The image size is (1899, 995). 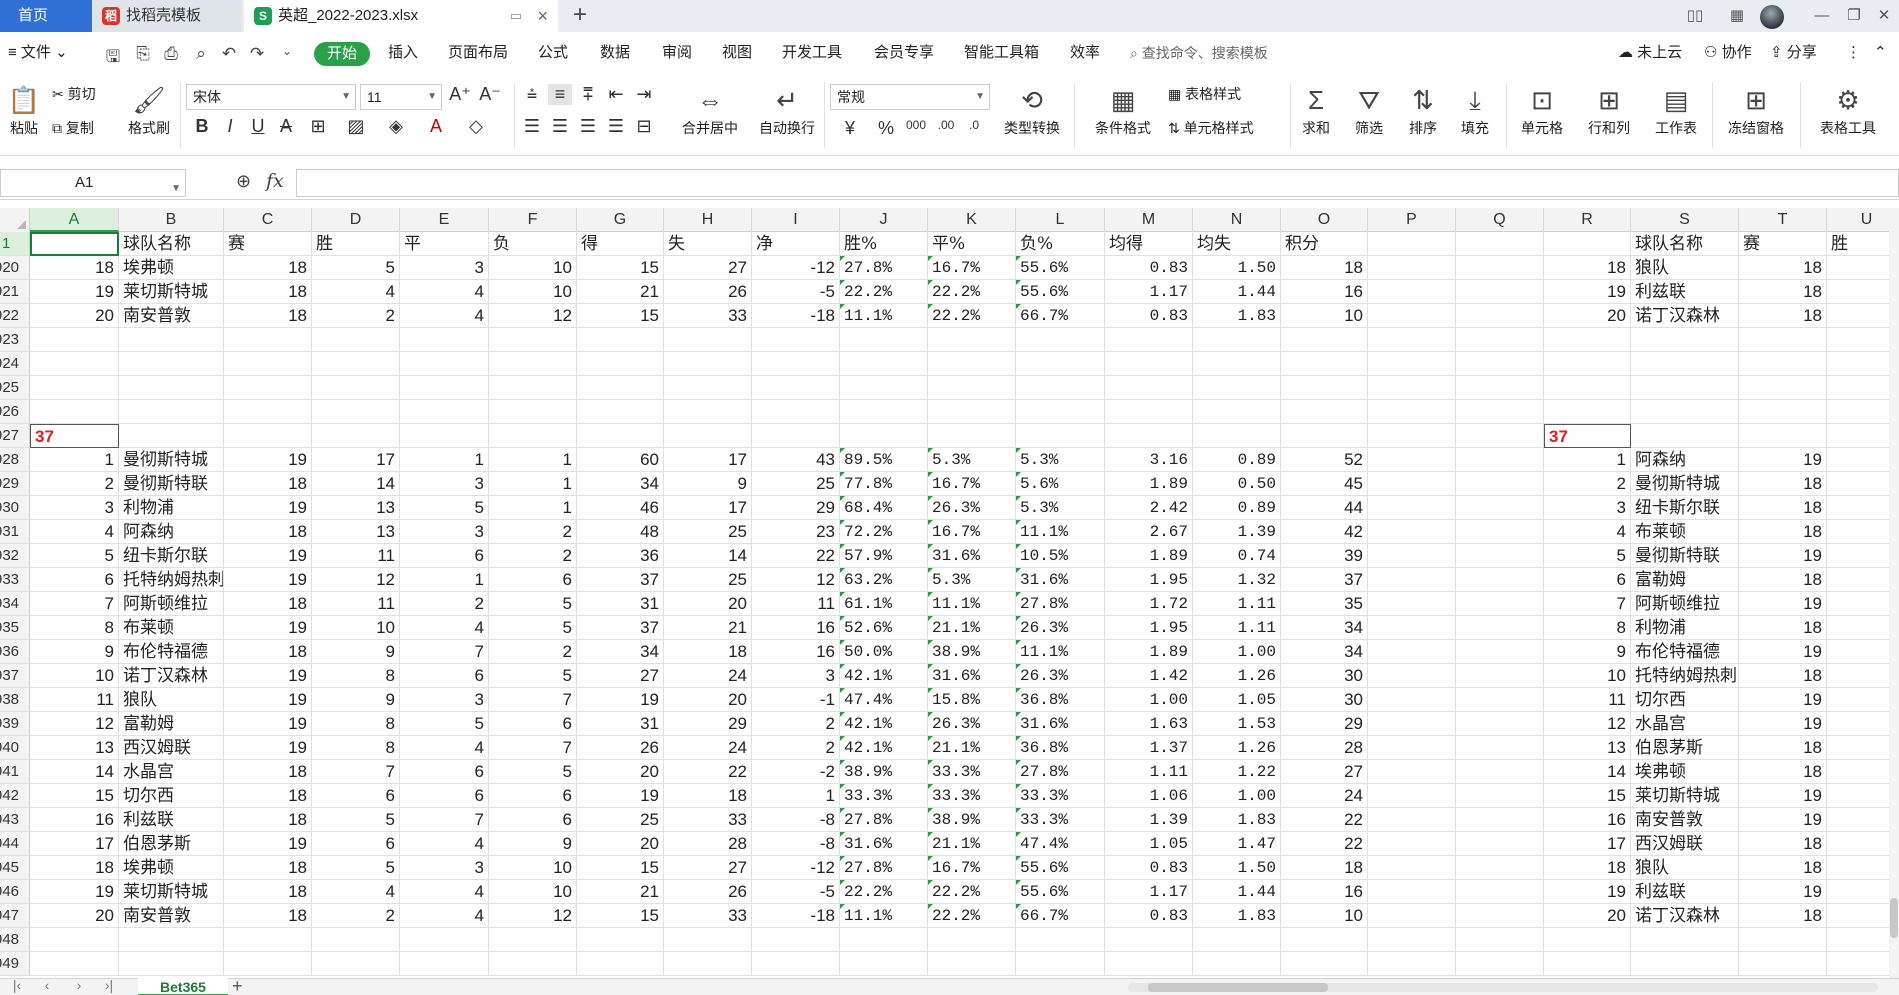 I want to click on table-cell: 44, so click(x=1324, y=508).